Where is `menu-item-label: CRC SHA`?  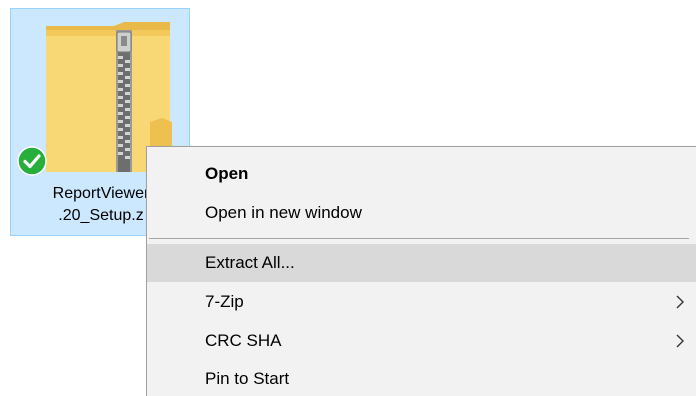
menu-item-label: CRC SHA is located at coordinates (243, 340).